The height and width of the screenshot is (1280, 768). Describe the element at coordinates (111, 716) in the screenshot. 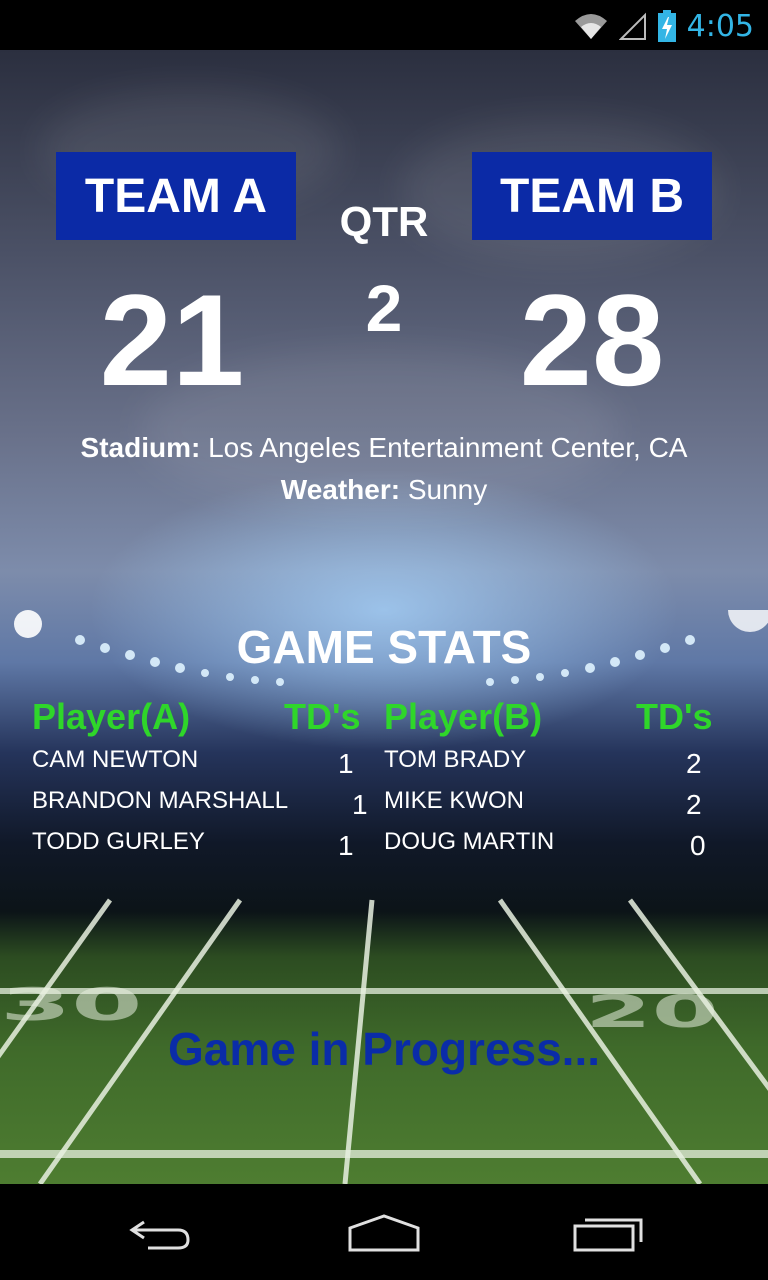

I see `player-a-header: Player(A)` at that location.